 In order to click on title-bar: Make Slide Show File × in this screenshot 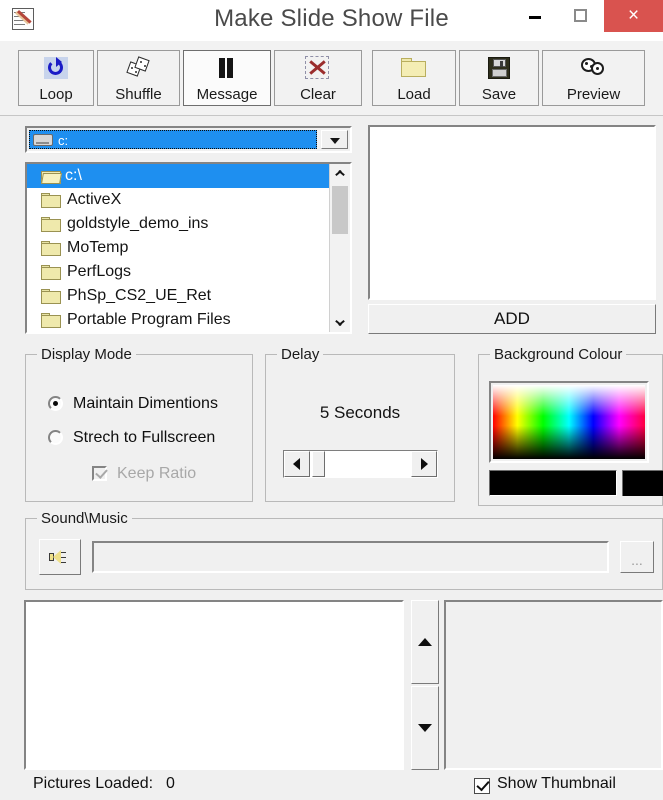, I will do `click(331, 21)`.